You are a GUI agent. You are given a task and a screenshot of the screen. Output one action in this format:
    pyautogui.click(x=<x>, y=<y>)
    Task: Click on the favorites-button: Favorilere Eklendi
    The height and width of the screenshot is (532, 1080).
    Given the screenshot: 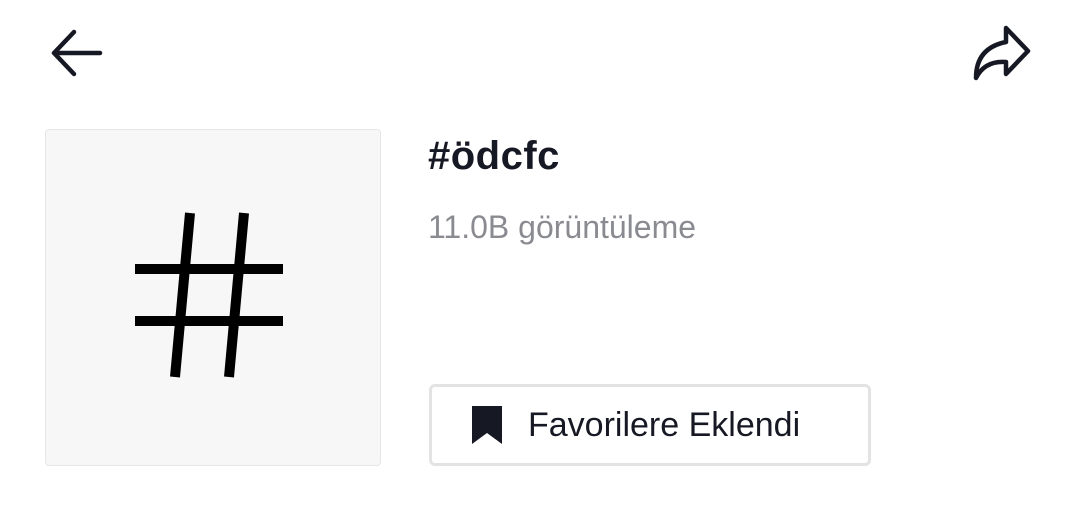 What is the action you would take?
    pyautogui.click(x=650, y=425)
    